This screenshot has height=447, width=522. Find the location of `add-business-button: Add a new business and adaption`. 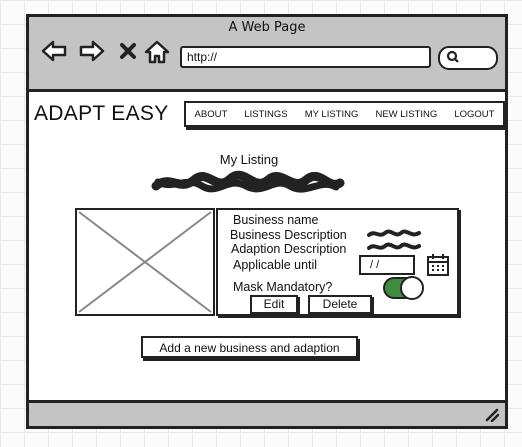

add-business-button: Add a new business and adaption is located at coordinates (249, 347).